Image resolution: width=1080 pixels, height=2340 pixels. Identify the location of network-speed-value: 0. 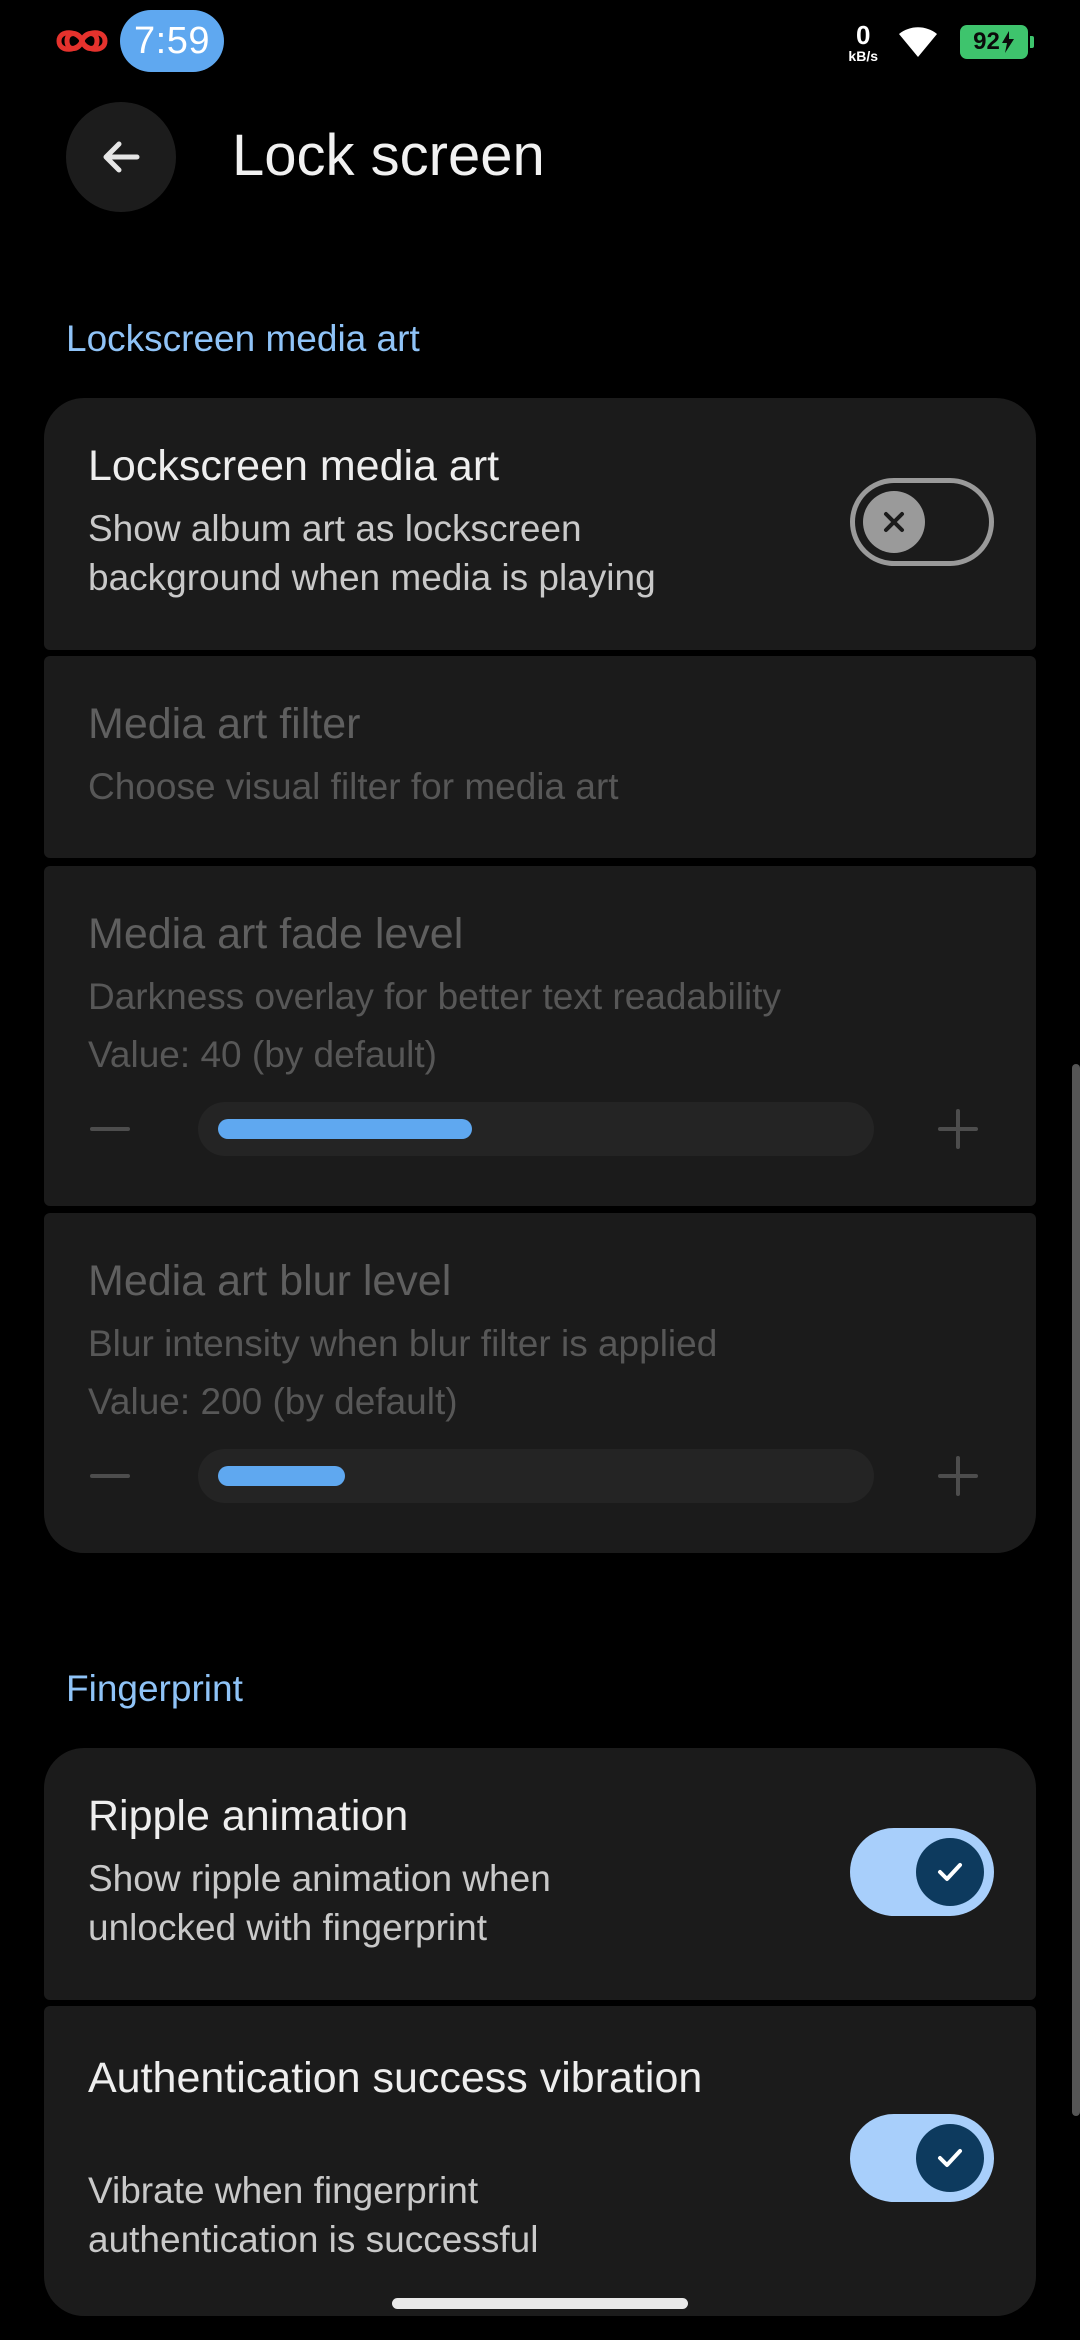
(863, 34).